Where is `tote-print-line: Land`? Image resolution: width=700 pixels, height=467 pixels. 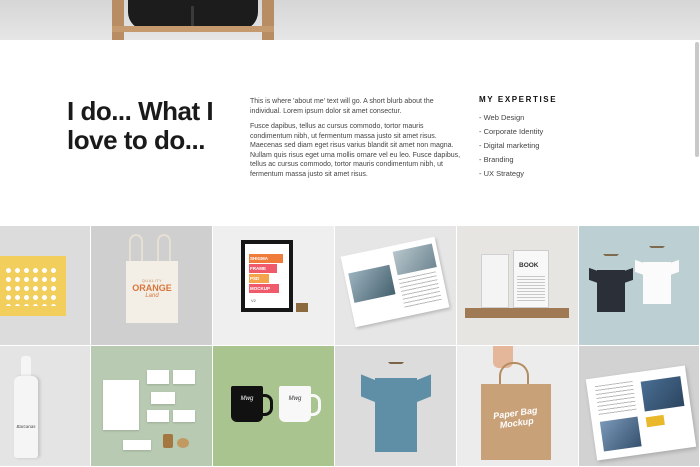 tote-print-line: Land is located at coordinates (152, 296).